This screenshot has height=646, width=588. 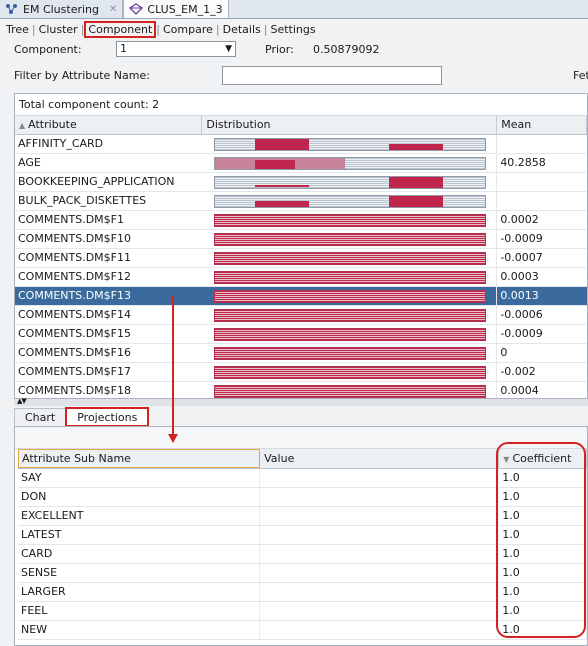 What do you see at coordinates (74, 333) in the screenshot?
I see `attribute-name: COMMENTS.DM$F15` at bounding box center [74, 333].